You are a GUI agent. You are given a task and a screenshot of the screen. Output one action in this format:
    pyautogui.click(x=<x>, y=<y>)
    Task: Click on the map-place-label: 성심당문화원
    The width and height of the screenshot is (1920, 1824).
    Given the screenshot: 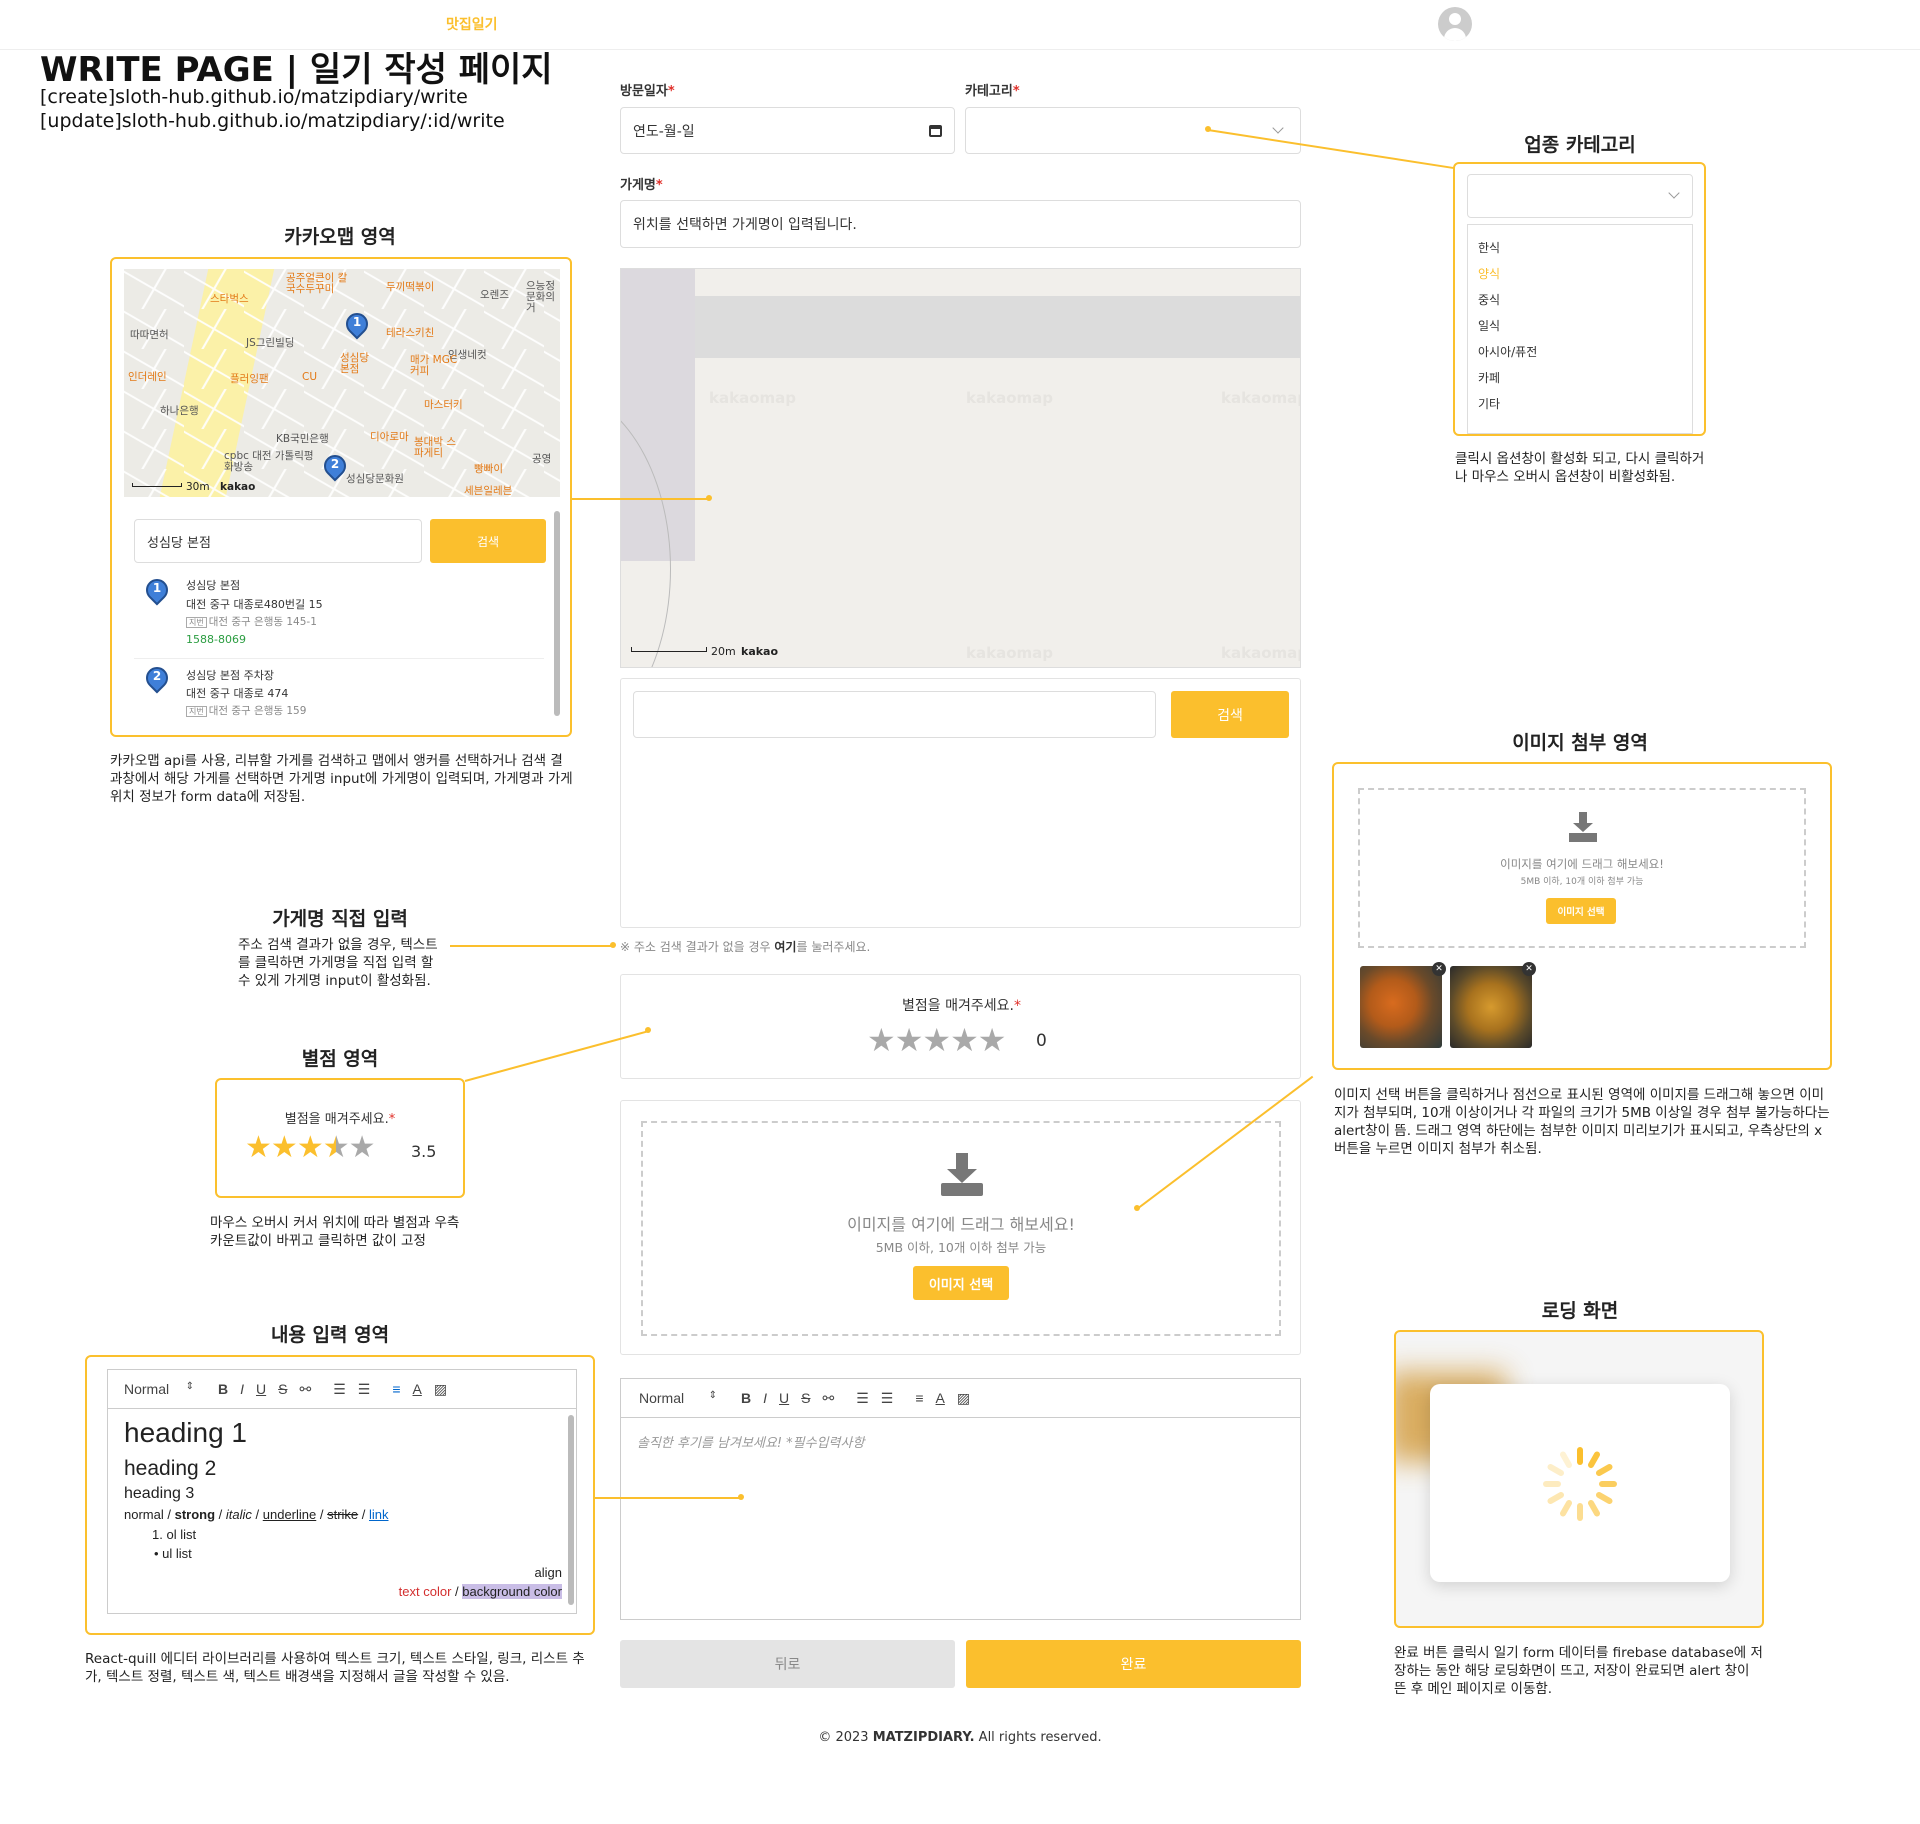 What is the action you would take?
    pyautogui.click(x=375, y=479)
    